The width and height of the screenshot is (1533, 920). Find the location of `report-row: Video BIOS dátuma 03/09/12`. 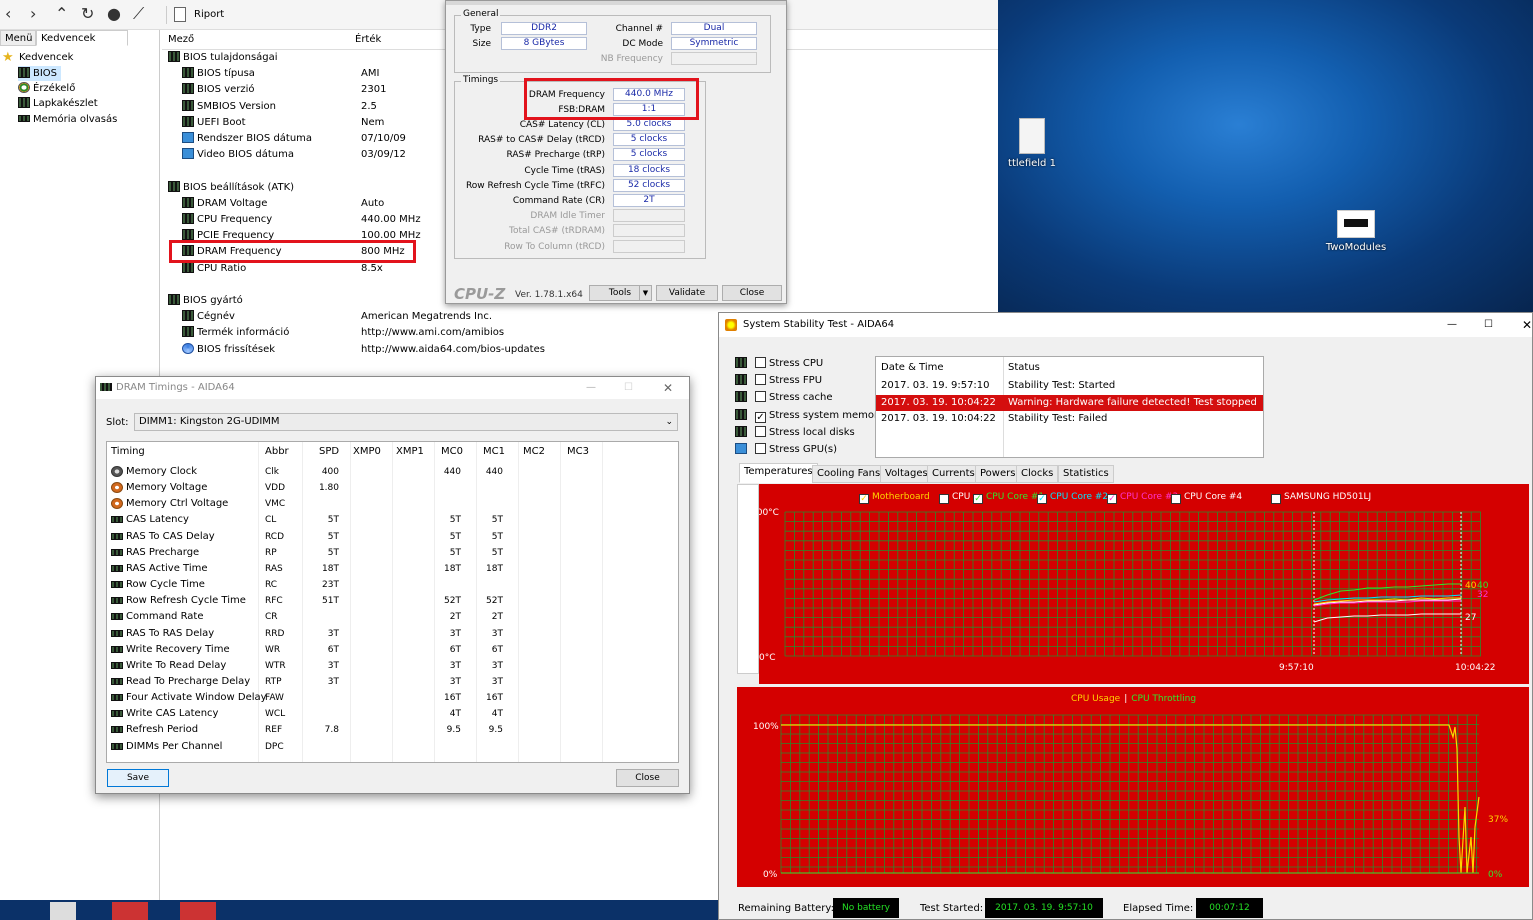

report-row: Video BIOS dátuma 03/09/12 is located at coordinates (294, 155).